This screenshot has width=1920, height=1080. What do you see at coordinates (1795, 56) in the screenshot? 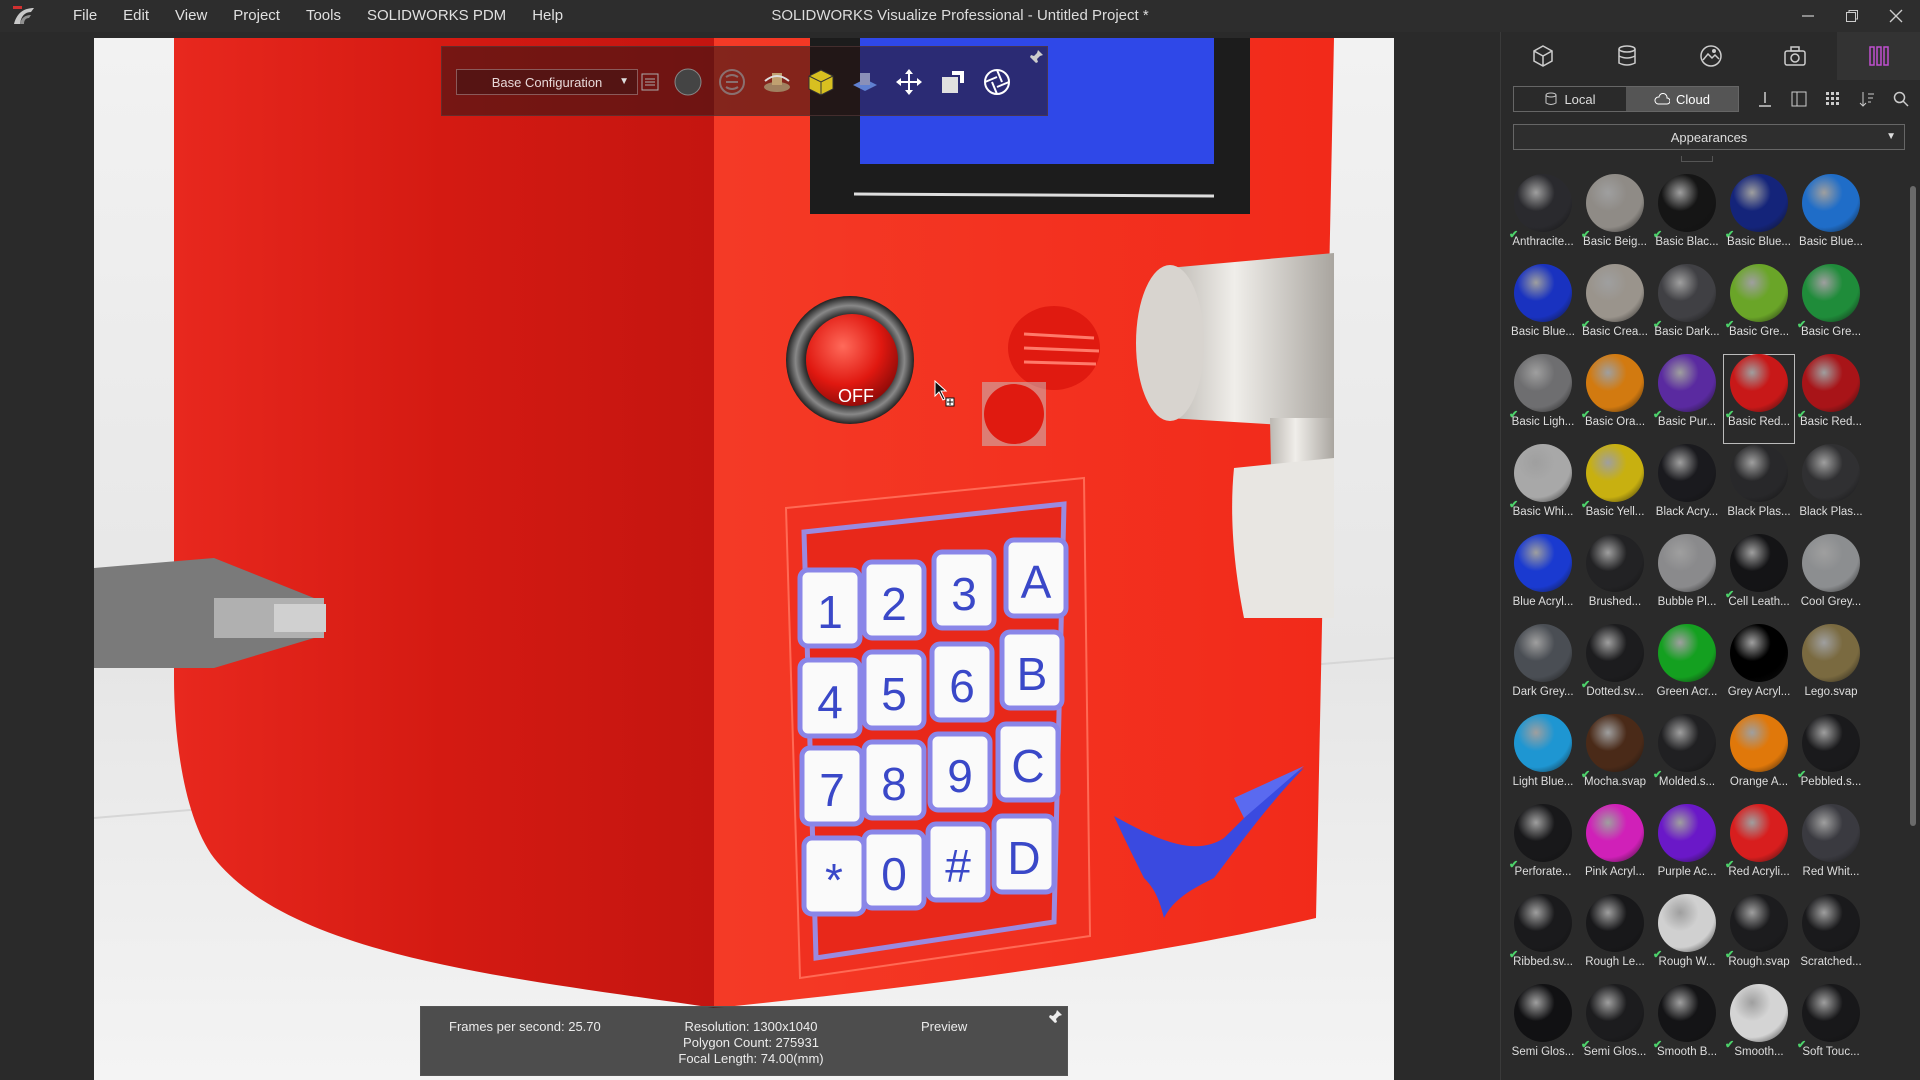
I see `tab-cameras` at bounding box center [1795, 56].